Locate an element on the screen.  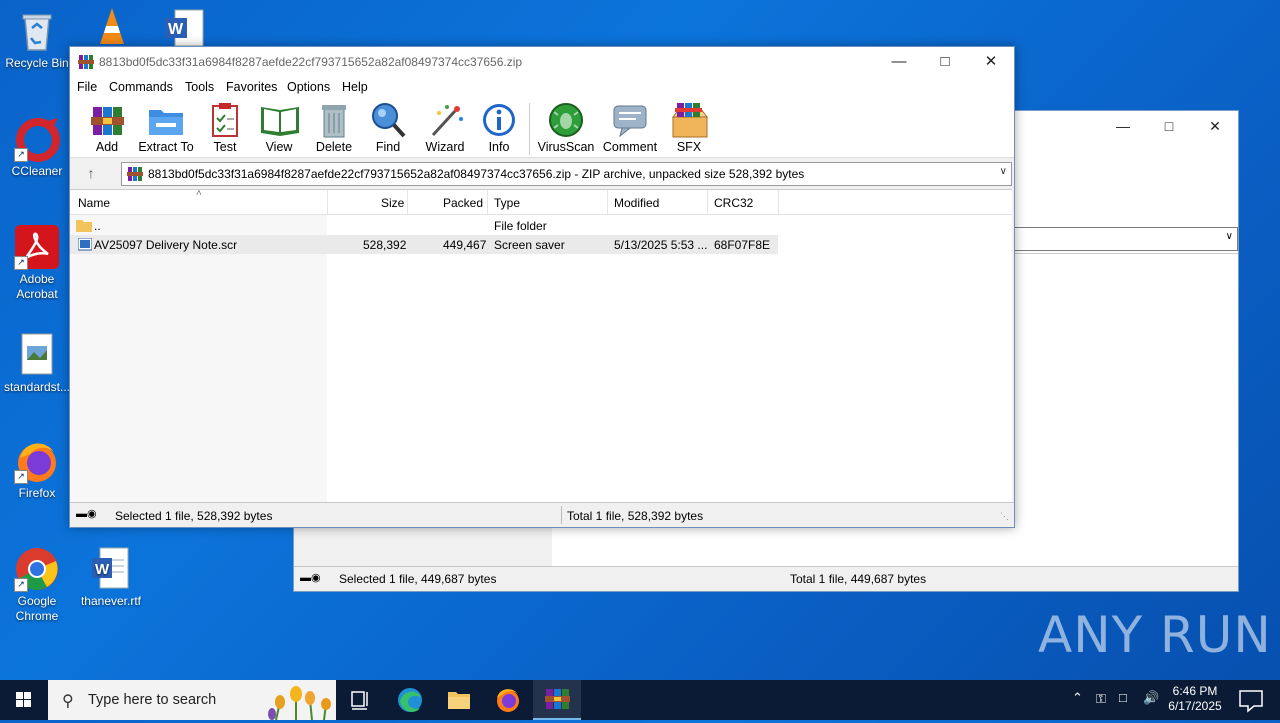
taskbar-search-box: ⚲ Type here to search is located at coordinates (192, 701).